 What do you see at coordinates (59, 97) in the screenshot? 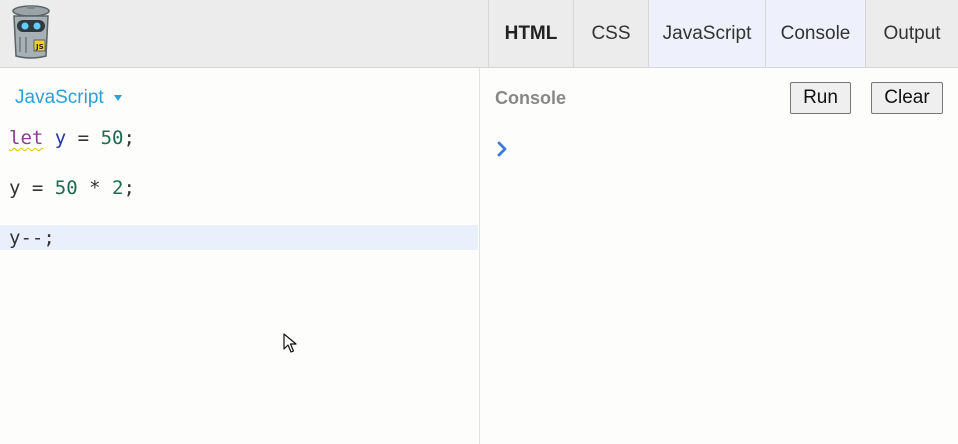
I see `language-select-label: JavaScript` at bounding box center [59, 97].